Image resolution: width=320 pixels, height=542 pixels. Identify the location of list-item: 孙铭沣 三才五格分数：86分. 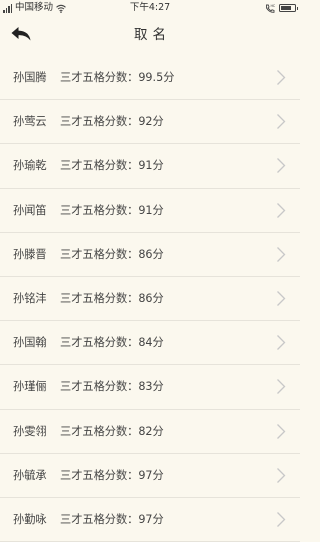
(150, 299).